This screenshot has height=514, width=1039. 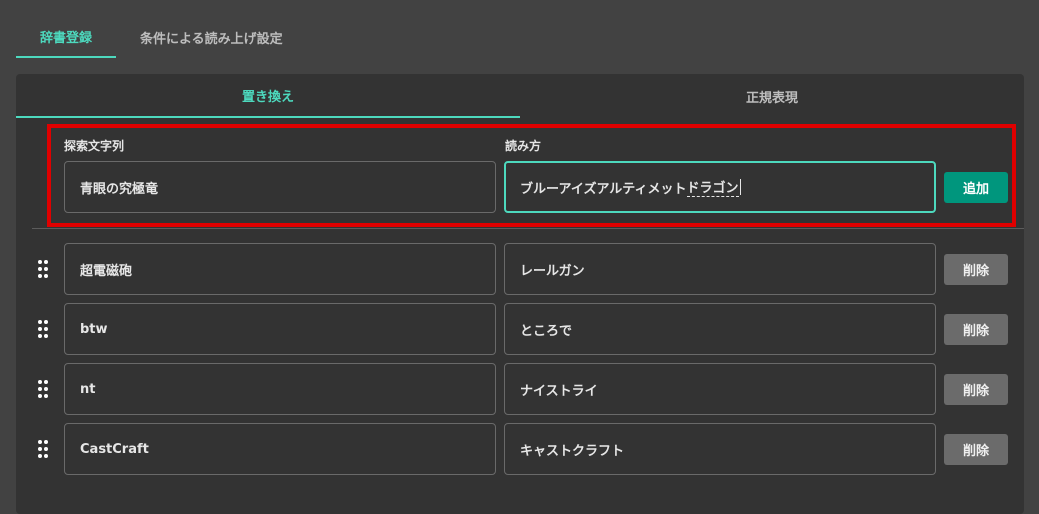 I want to click on entry-reading-input: ナイストライ, so click(x=720, y=389).